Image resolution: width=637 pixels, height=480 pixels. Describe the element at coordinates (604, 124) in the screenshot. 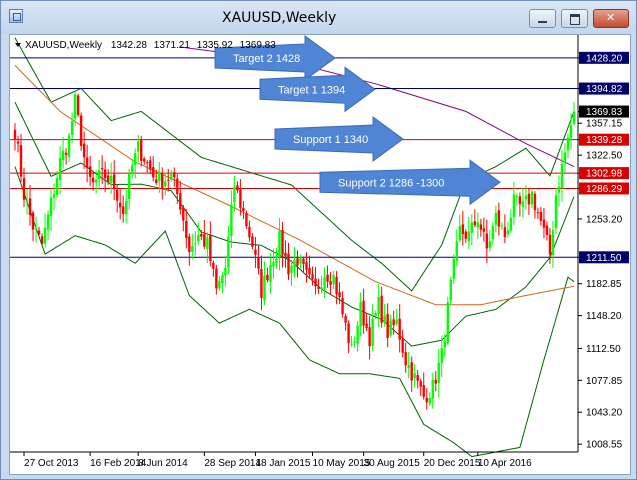

I see `y-tick-label: 1357.15` at that location.